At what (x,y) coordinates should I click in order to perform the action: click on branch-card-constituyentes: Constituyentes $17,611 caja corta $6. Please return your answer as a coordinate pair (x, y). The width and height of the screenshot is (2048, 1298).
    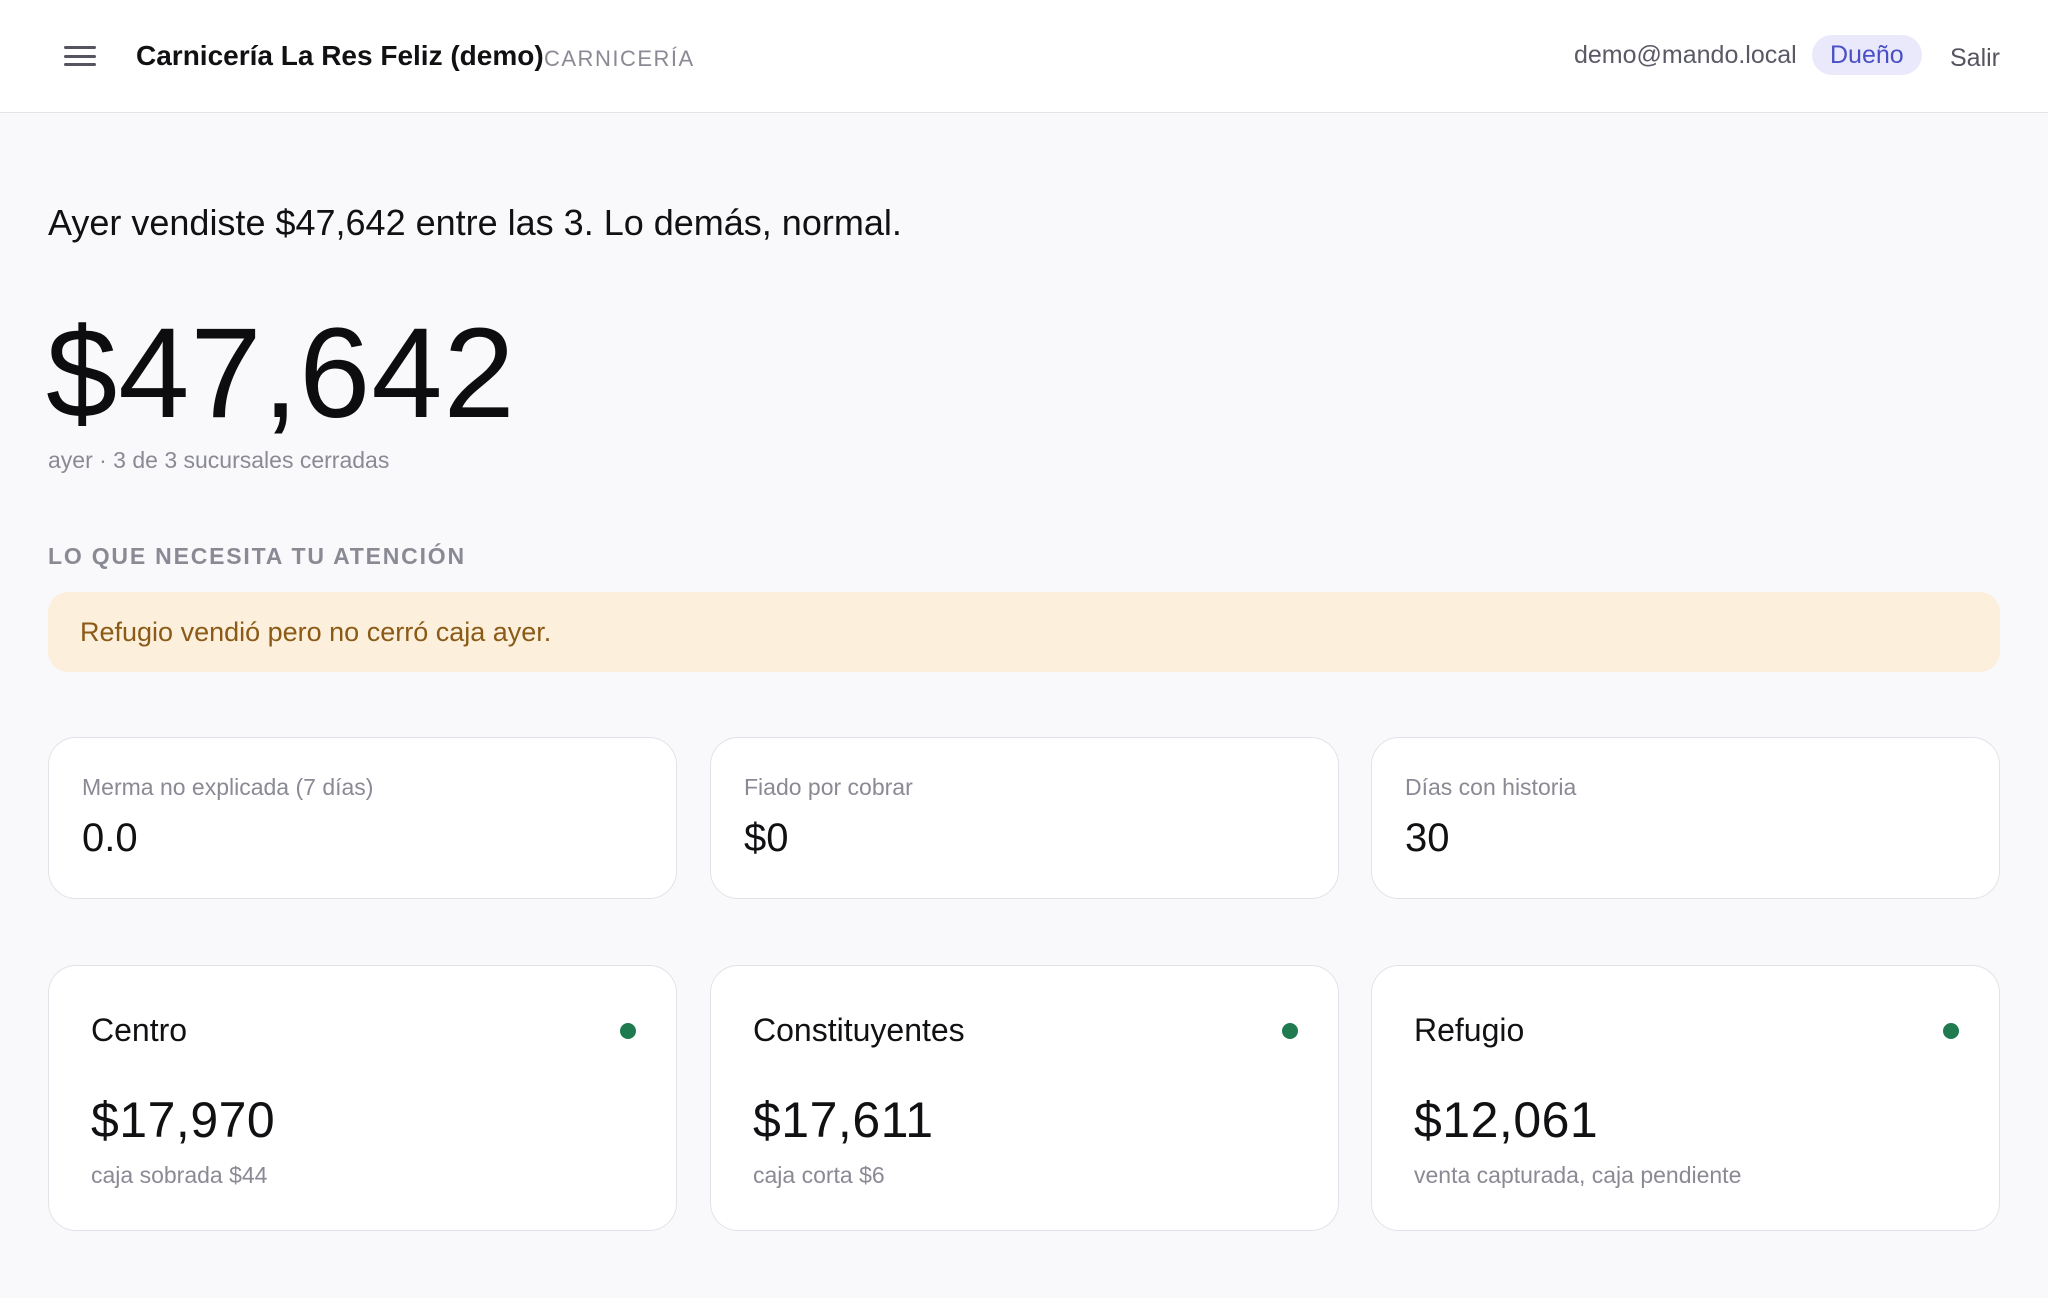
    Looking at the image, I should click on (1024, 1098).